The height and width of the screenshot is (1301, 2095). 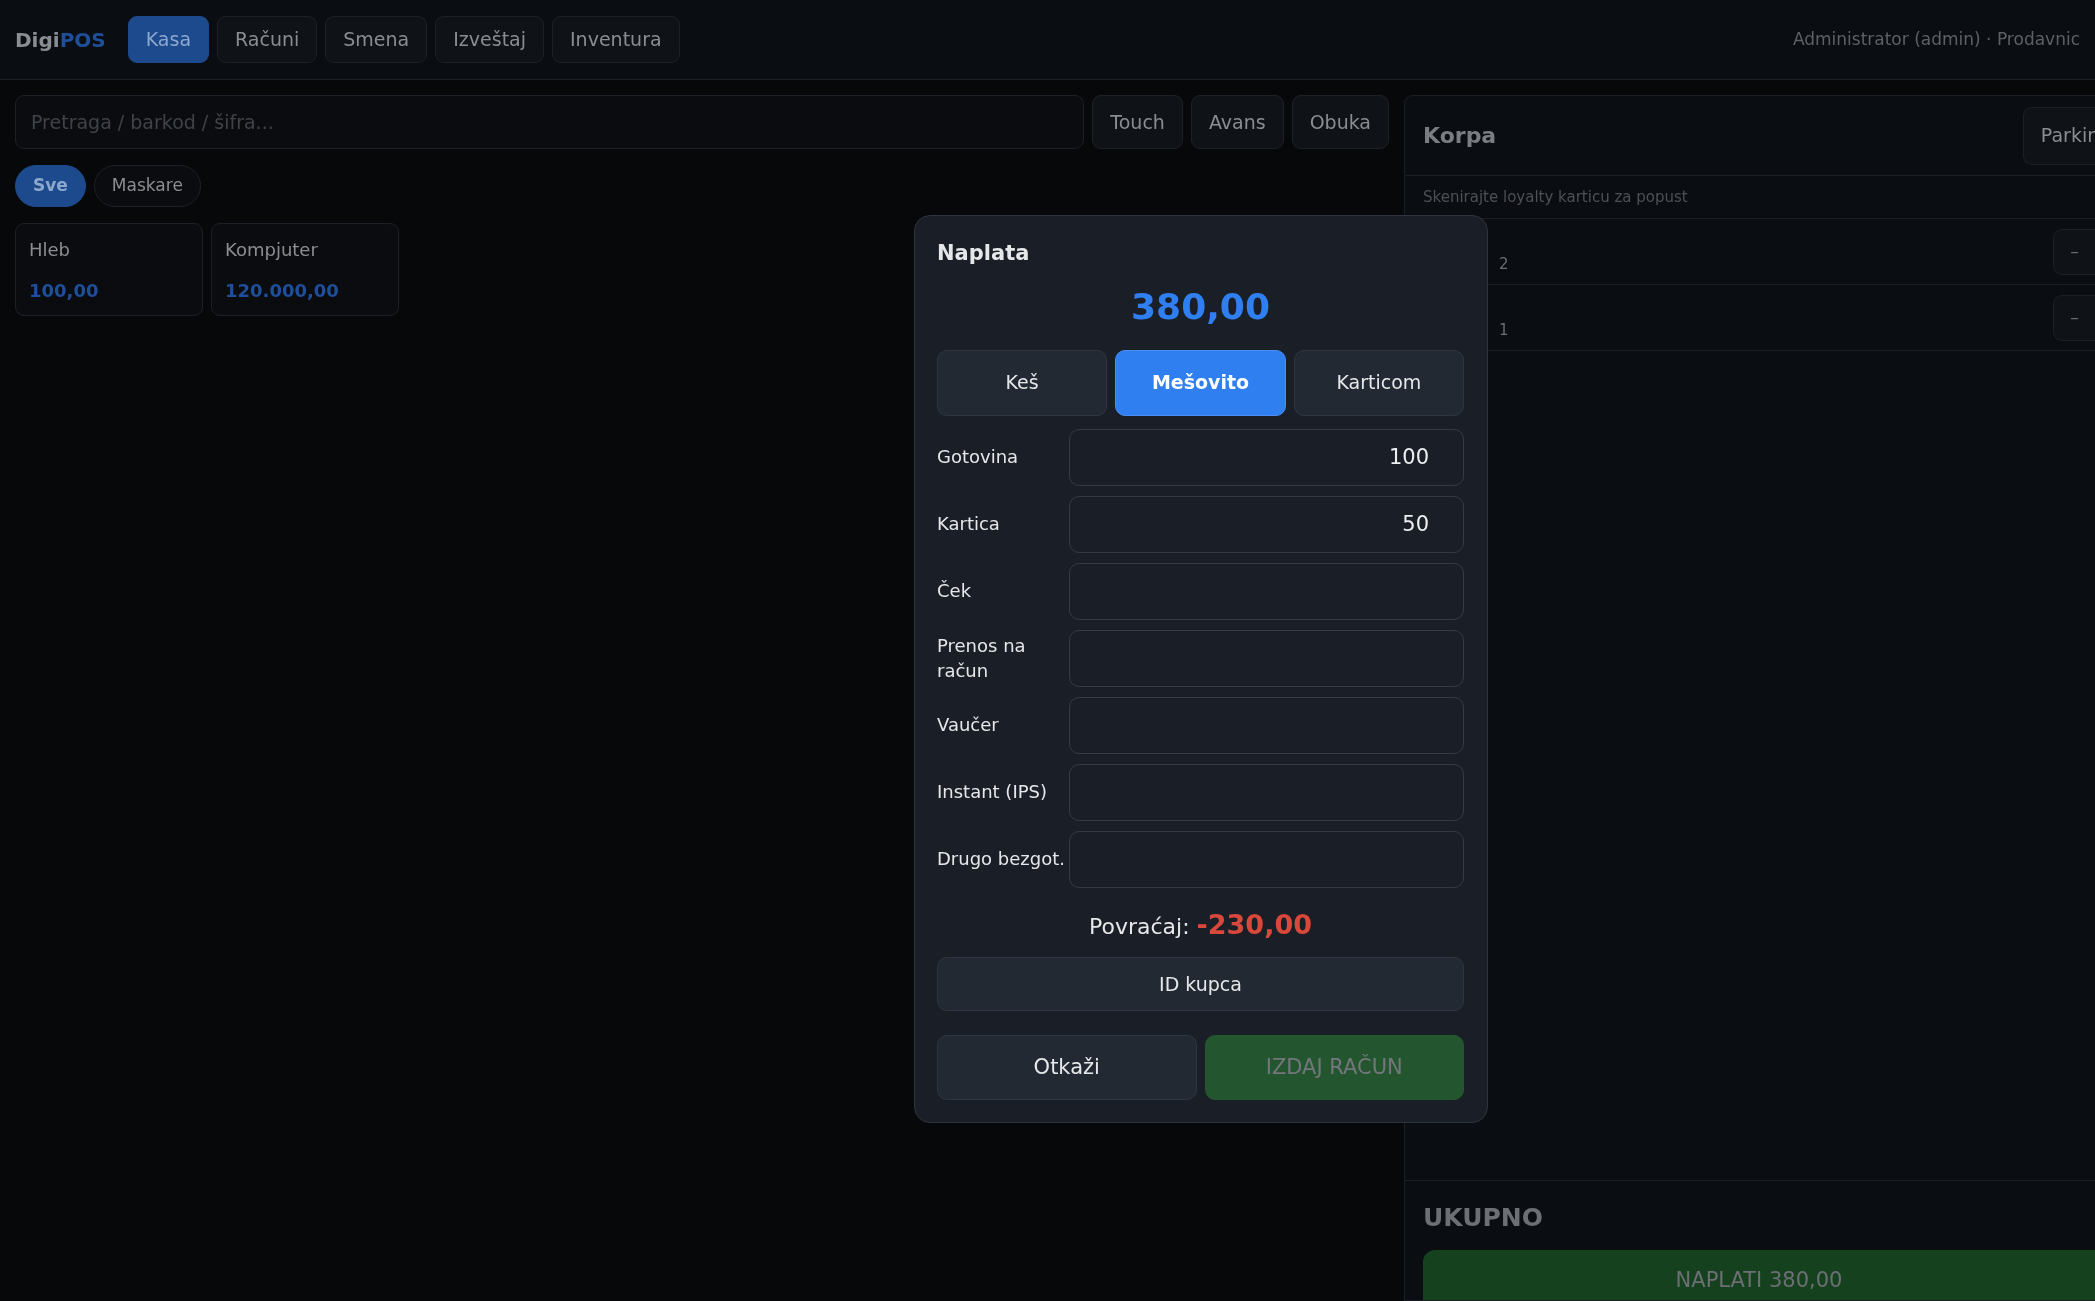 What do you see at coordinates (1200, 984) in the screenshot?
I see `customer-id-button: ID kupca` at bounding box center [1200, 984].